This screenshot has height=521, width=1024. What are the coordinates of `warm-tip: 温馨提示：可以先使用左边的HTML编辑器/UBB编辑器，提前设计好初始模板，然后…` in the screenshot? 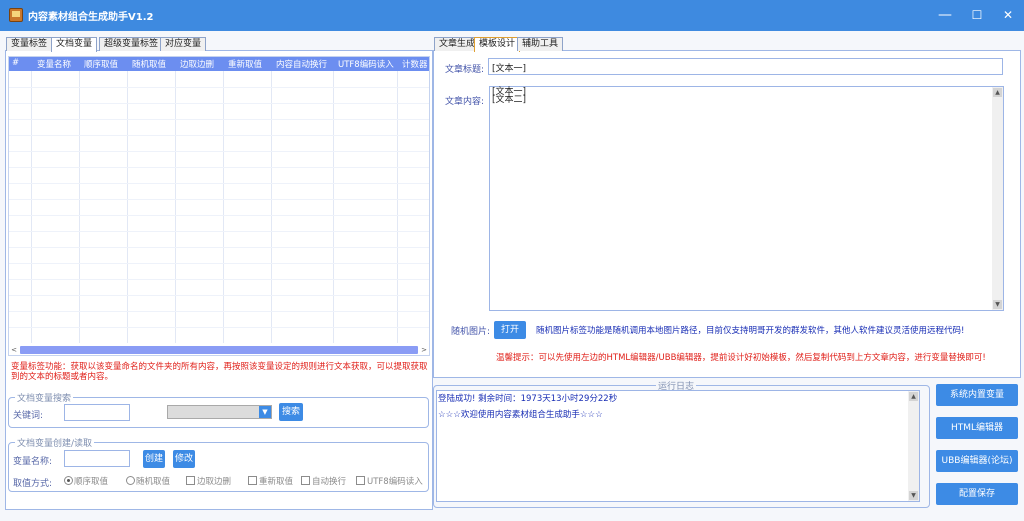 It's located at (741, 358).